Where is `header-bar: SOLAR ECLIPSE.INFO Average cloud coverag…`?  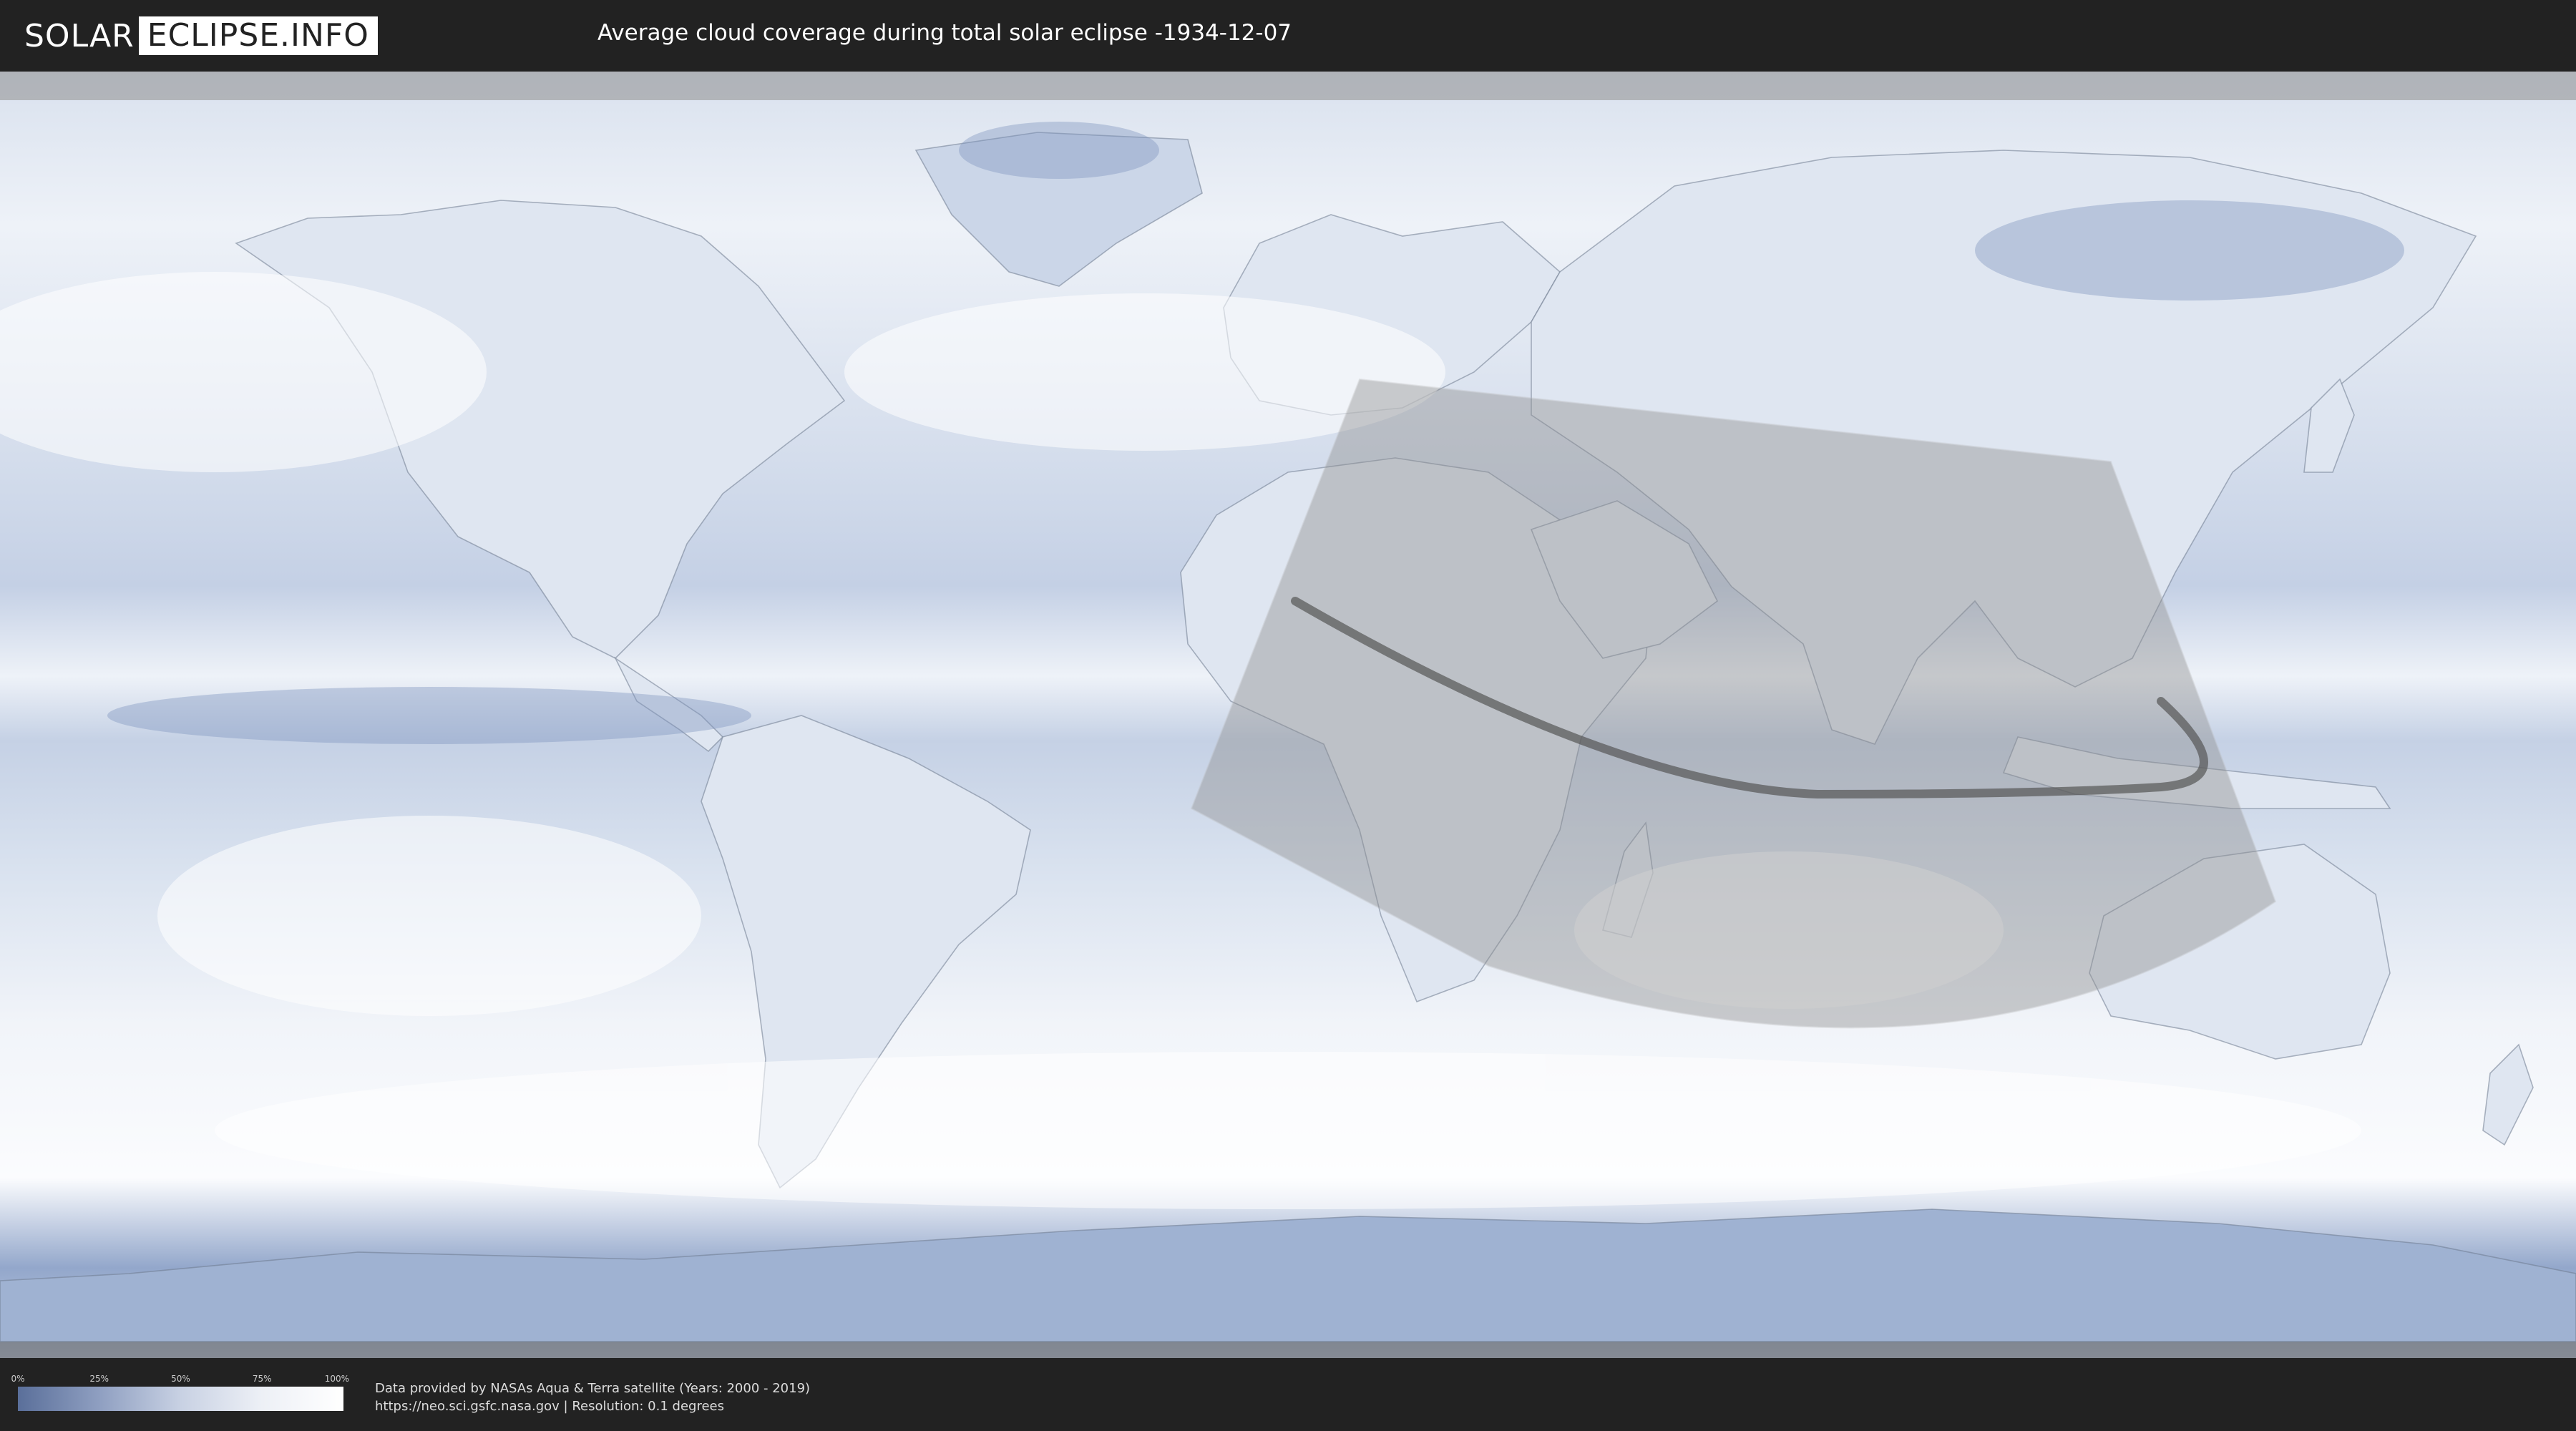 header-bar: SOLAR ECLIPSE.INFO Average cloud coverag… is located at coordinates (1288, 36).